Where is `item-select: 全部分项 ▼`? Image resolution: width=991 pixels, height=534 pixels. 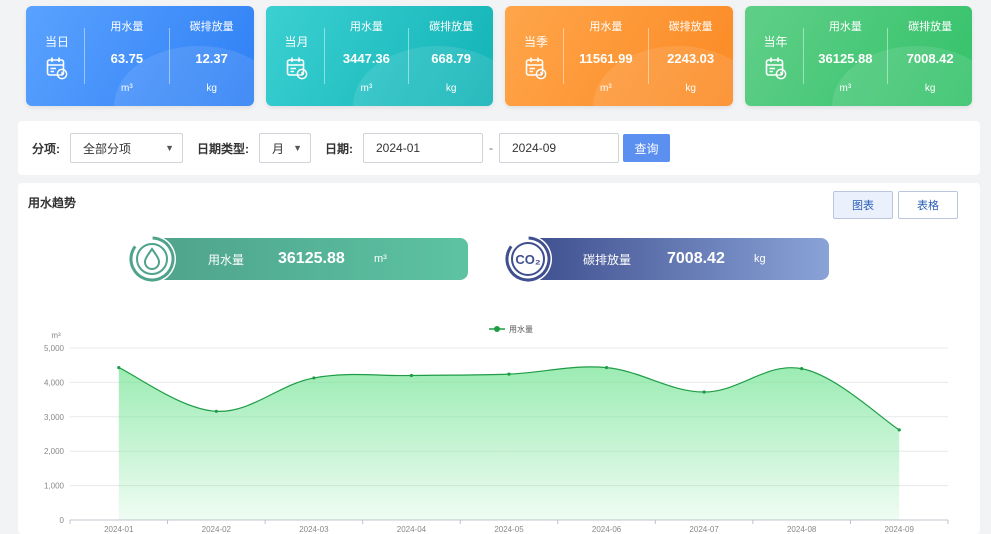 item-select: 全部分项 ▼ is located at coordinates (126, 148).